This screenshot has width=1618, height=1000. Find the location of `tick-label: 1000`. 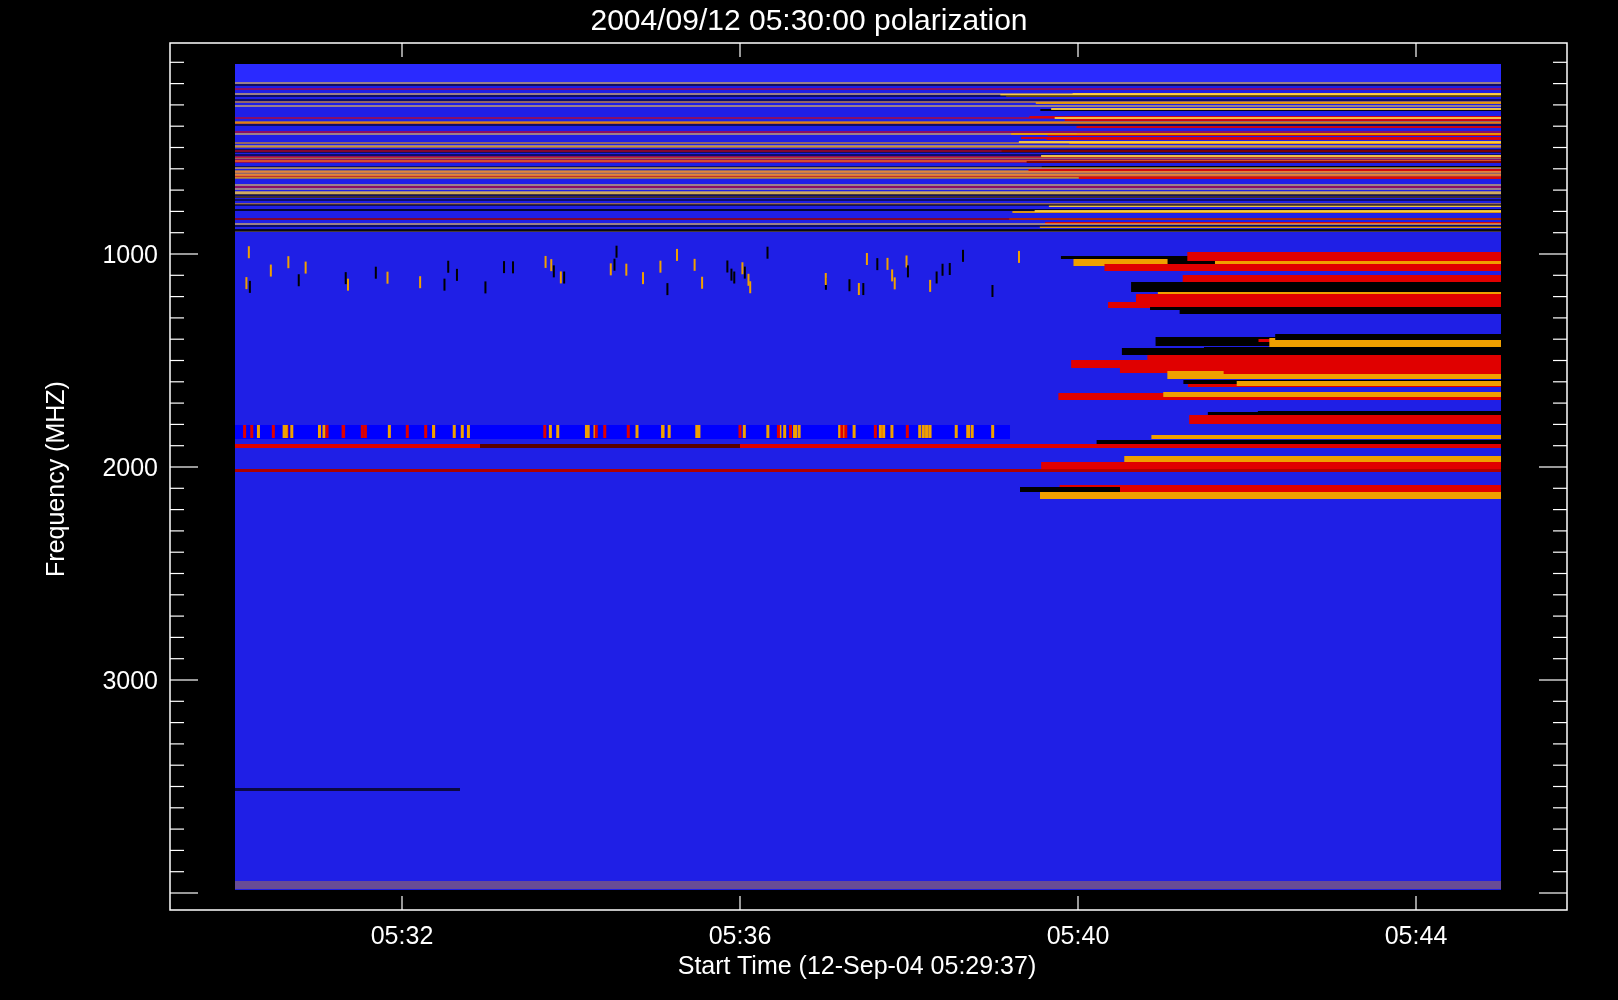

tick-label: 1000 is located at coordinates (130, 254).